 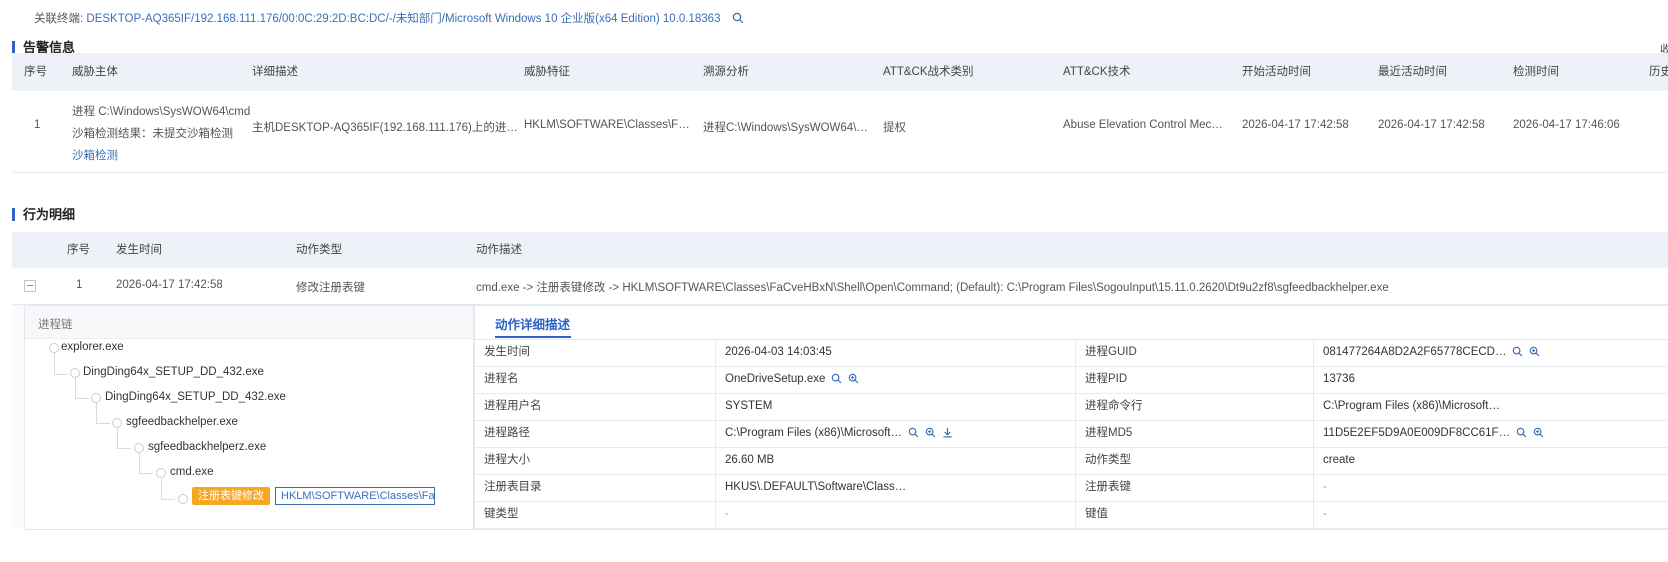 What do you see at coordinates (1276, 72) in the screenshot?
I see `col-start-time: 开始活动时间` at bounding box center [1276, 72].